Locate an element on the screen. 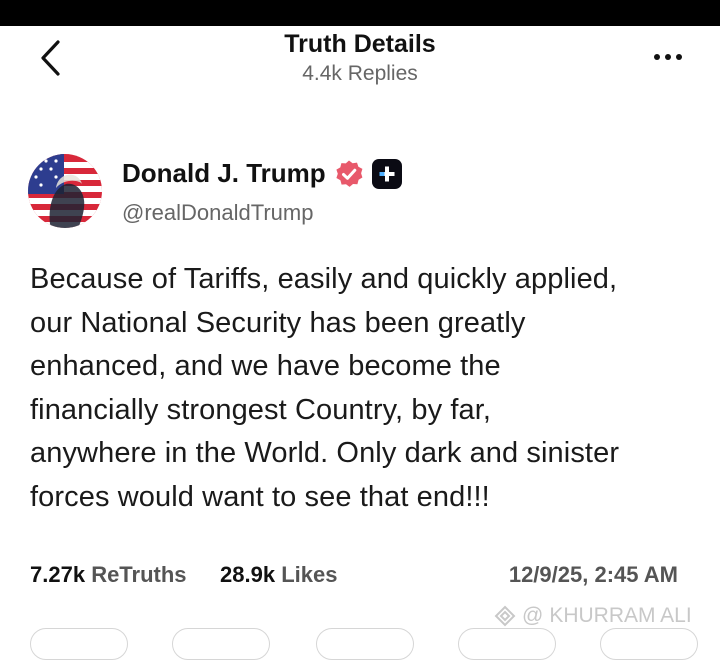  likes-label: Likes is located at coordinates (309, 574).